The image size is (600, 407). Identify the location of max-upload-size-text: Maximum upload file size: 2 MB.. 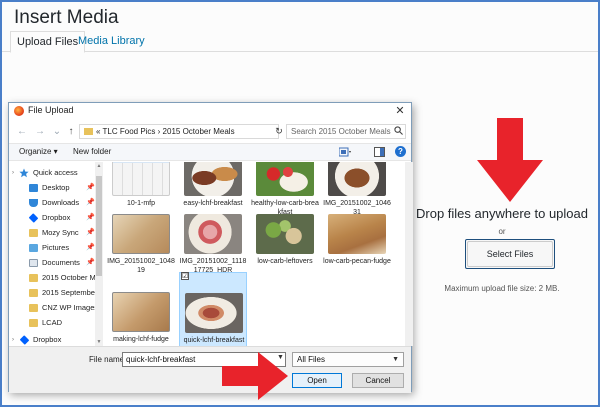
(502, 288).